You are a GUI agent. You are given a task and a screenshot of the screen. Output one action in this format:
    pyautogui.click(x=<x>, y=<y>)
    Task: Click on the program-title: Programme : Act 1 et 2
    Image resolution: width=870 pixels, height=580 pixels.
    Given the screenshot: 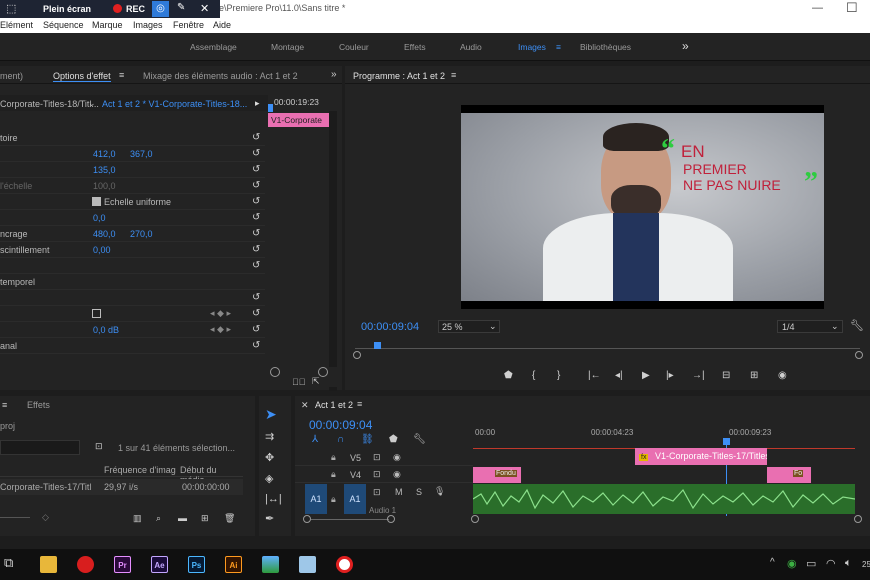 What is the action you would take?
    pyautogui.click(x=399, y=76)
    